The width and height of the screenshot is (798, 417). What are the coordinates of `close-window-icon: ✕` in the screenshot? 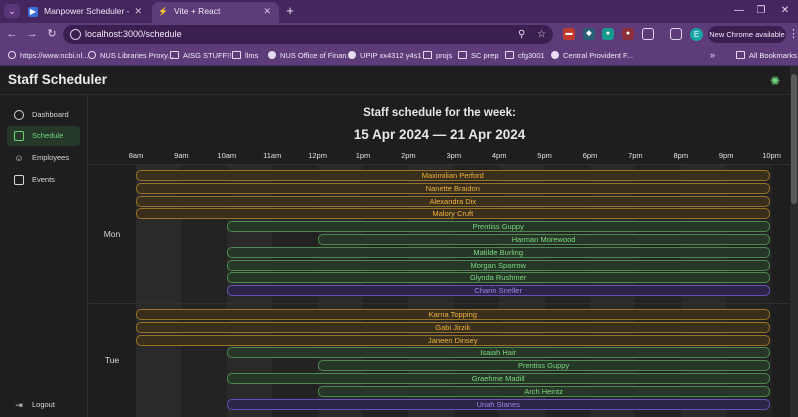 It's located at (785, 11).